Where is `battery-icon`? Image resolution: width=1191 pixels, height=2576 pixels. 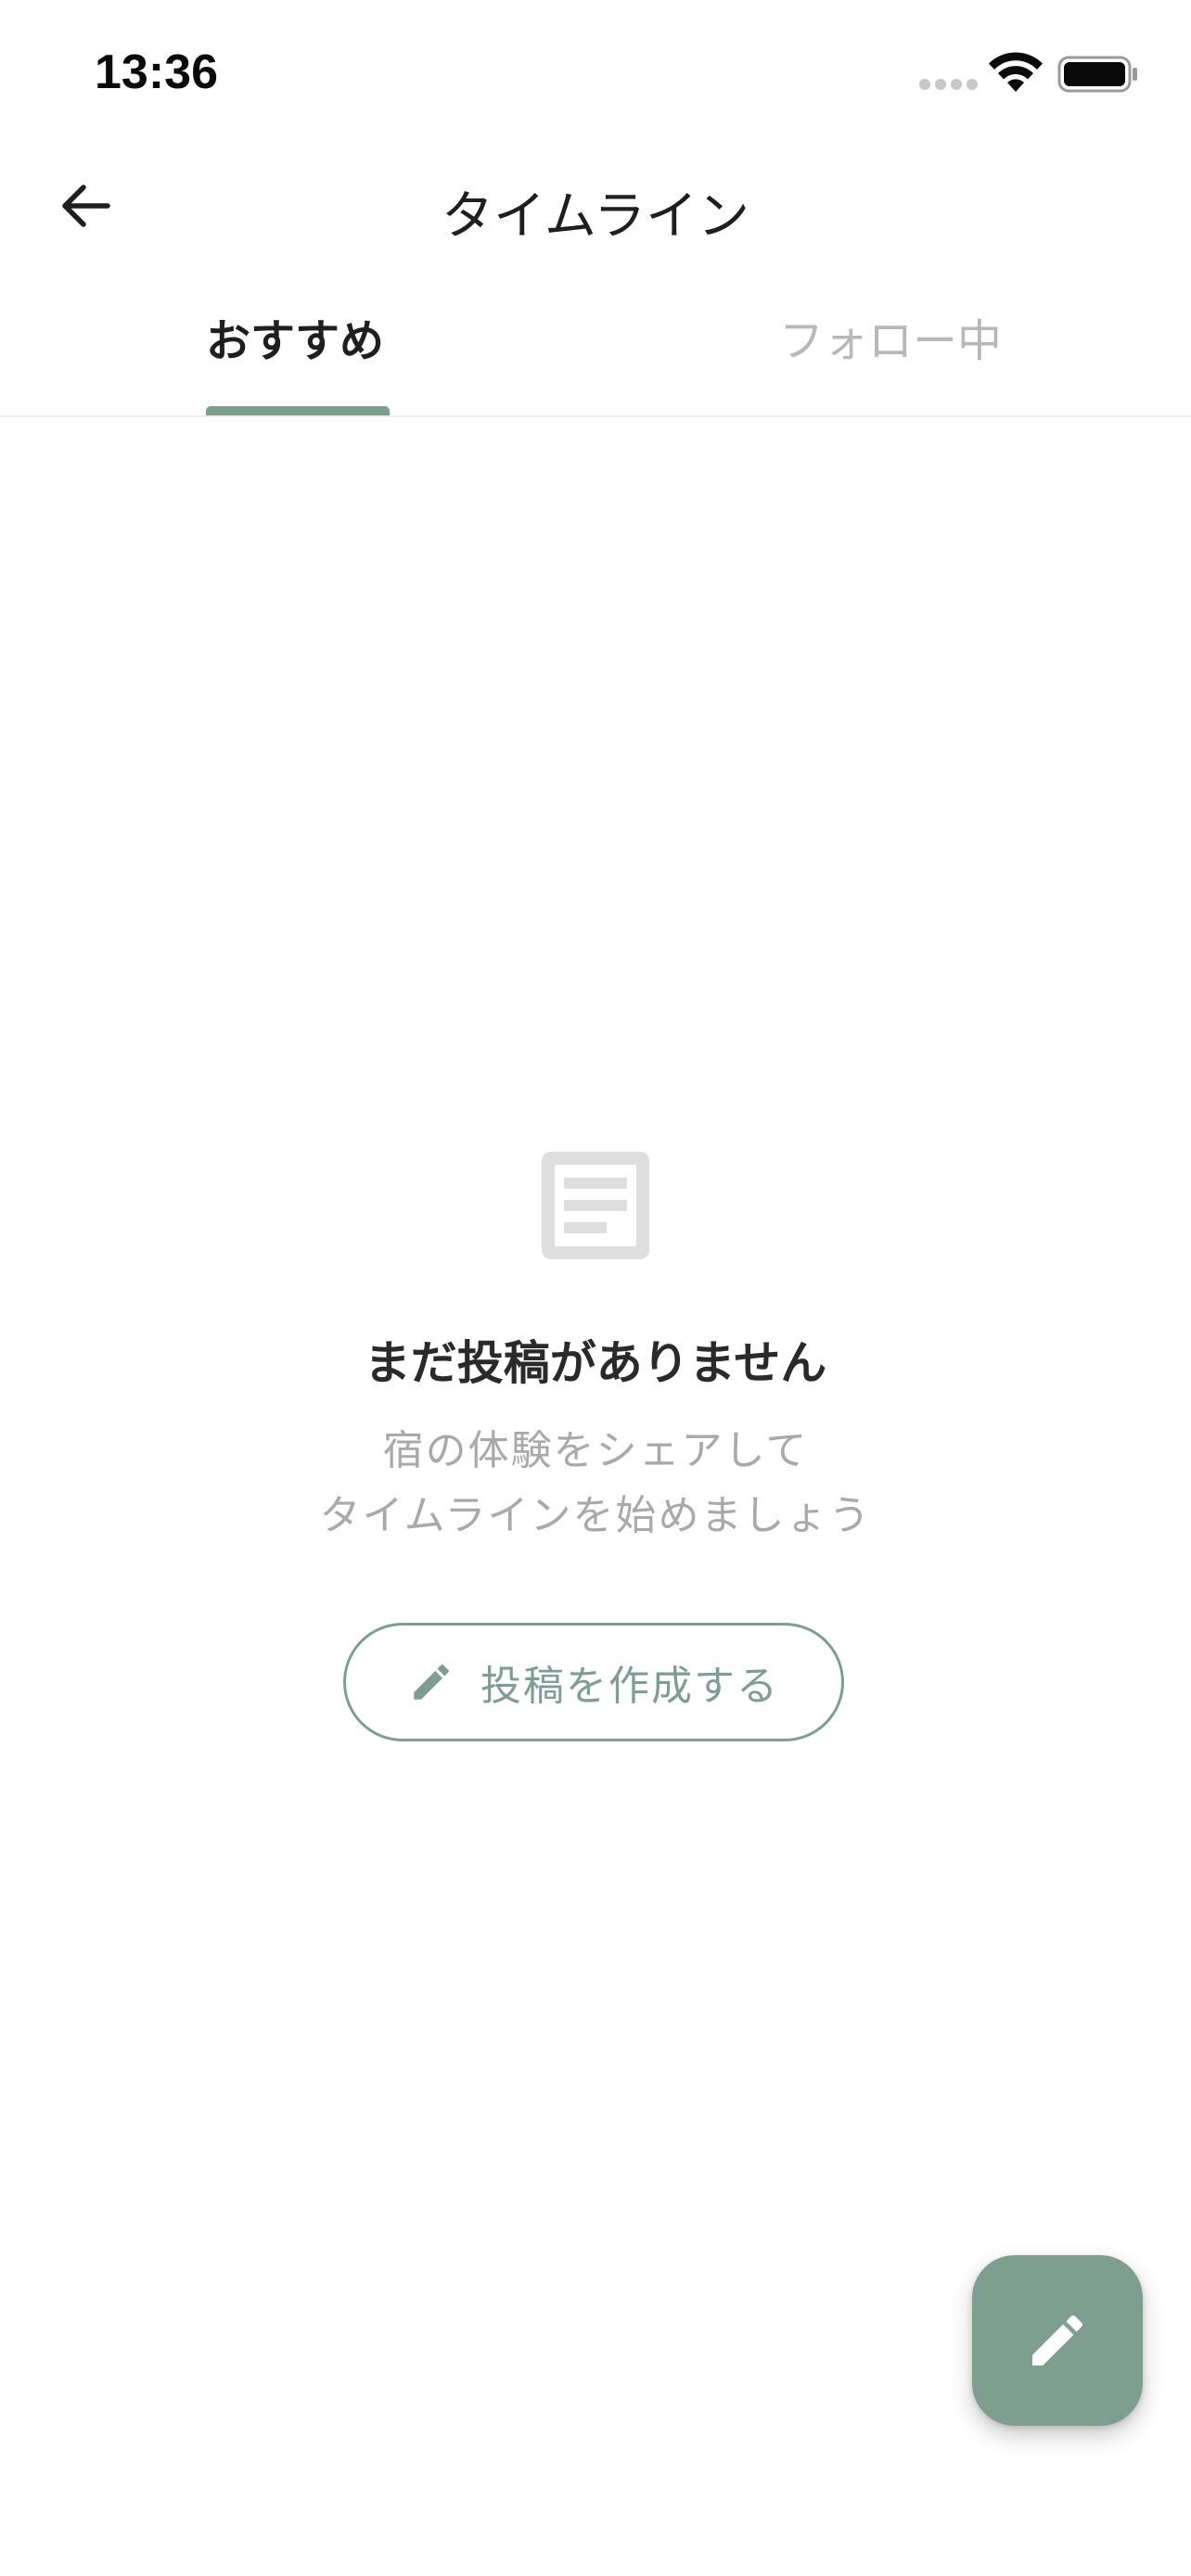 battery-icon is located at coordinates (1097, 74).